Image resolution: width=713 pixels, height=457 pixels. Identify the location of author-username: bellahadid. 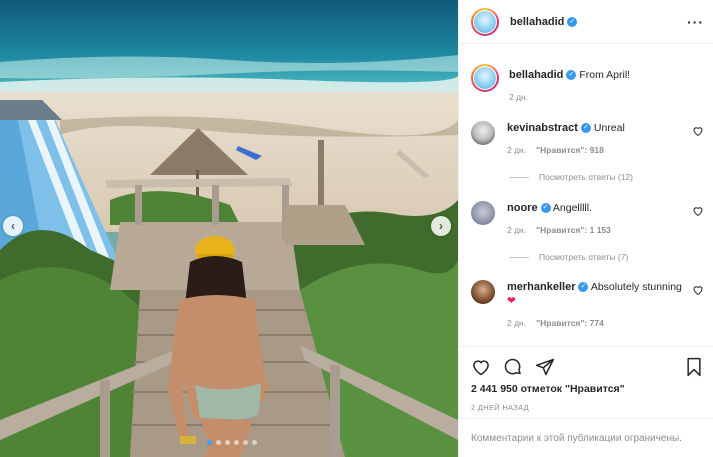
(537, 22).